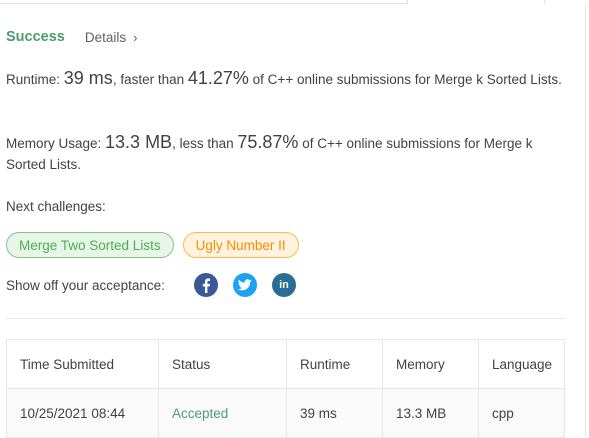  I want to click on details-label: Details, so click(105, 37).